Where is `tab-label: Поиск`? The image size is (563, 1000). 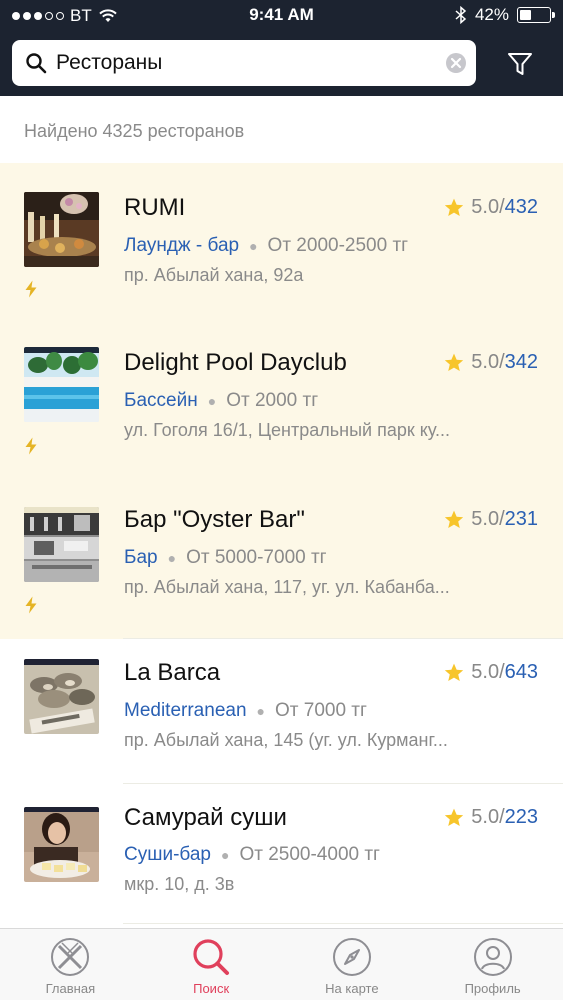 tab-label: Поиск is located at coordinates (211, 988).